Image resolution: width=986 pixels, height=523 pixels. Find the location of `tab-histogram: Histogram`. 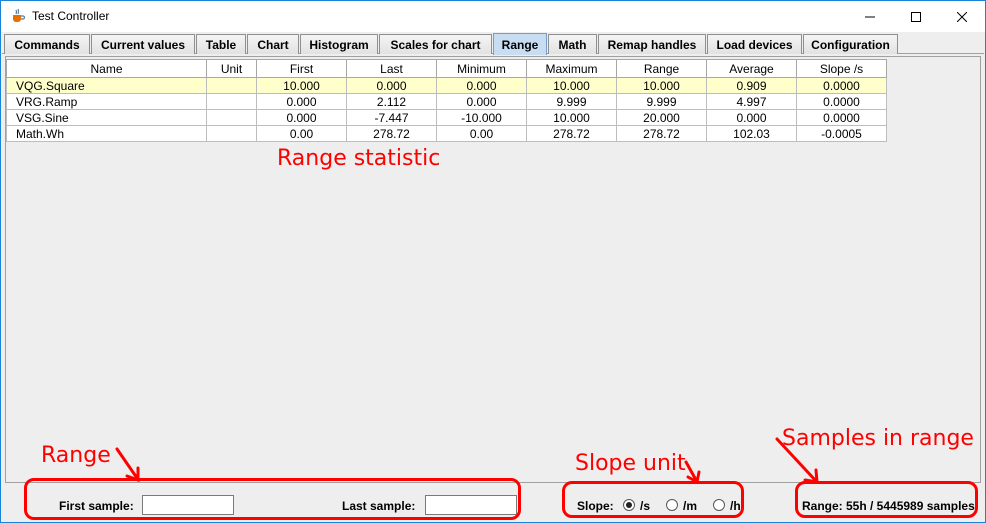

tab-histogram: Histogram is located at coordinates (339, 44).